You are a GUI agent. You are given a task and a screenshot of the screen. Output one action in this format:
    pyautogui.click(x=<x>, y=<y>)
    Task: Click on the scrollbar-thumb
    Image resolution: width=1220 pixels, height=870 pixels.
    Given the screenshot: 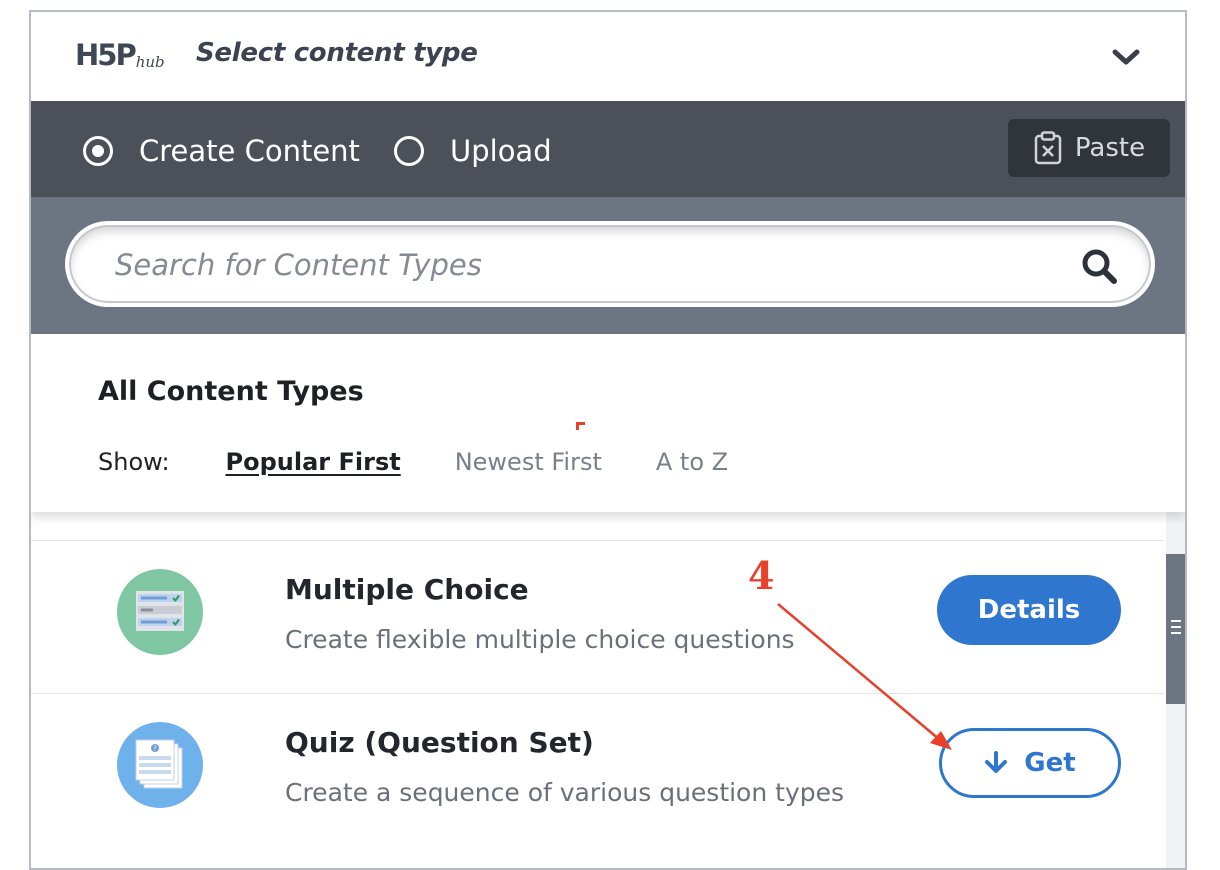 What is the action you would take?
    pyautogui.click(x=1175, y=629)
    